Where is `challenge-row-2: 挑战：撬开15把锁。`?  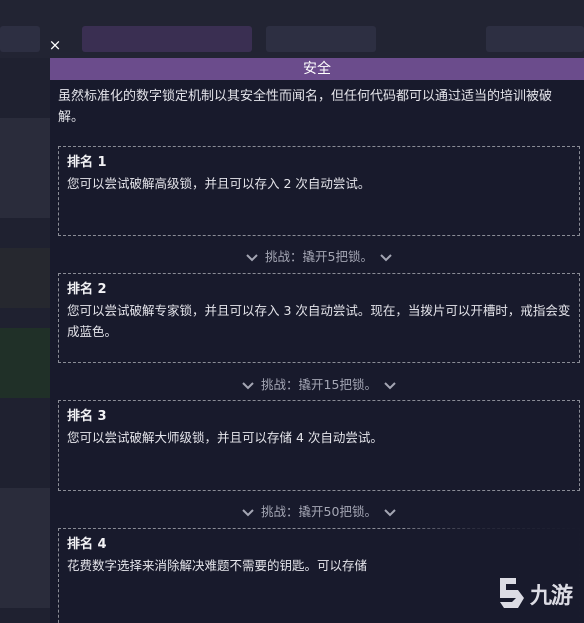 challenge-row-2: 挑战：撬开15把锁。 is located at coordinates (319, 385).